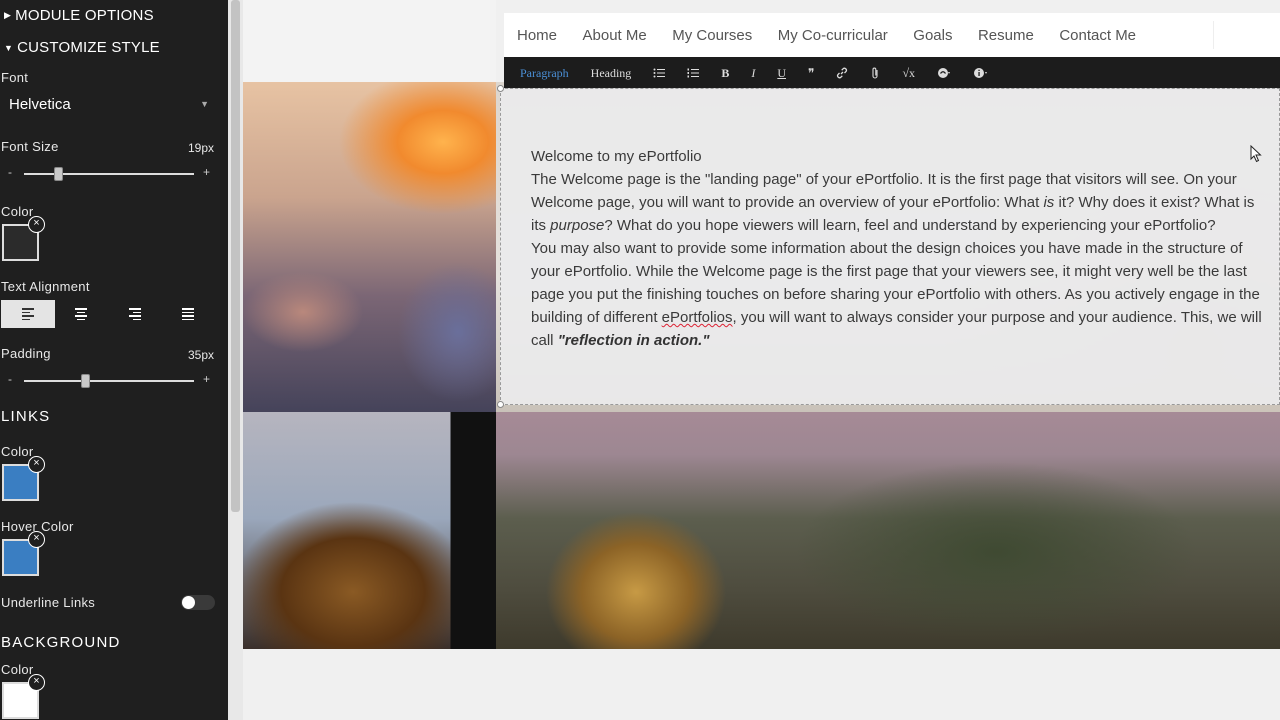 The image size is (1280, 720). What do you see at coordinates (61, 642) in the screenshot?
I see `background-heading: BACKGROUND` at bounding box center [61, 642].